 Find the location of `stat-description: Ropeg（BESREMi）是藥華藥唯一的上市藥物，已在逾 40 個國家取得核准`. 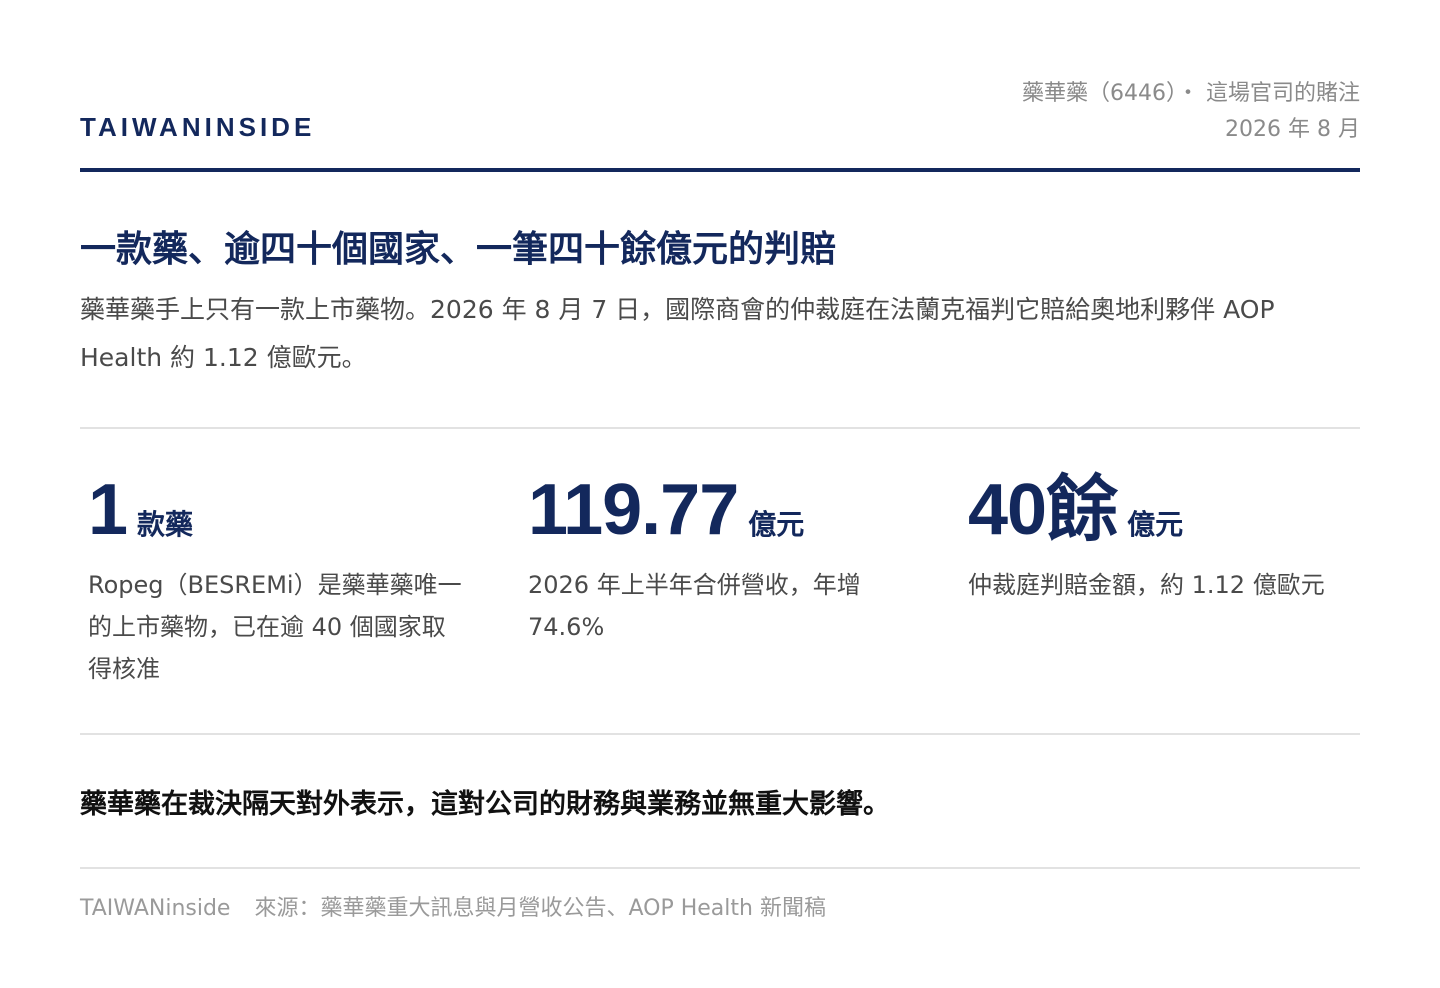

stat-description: Ropeg（BESREMi）是藥華藥唯一的上市藥物，已在逾 40 個國家取得核准 is located at coordinates (275, 627).